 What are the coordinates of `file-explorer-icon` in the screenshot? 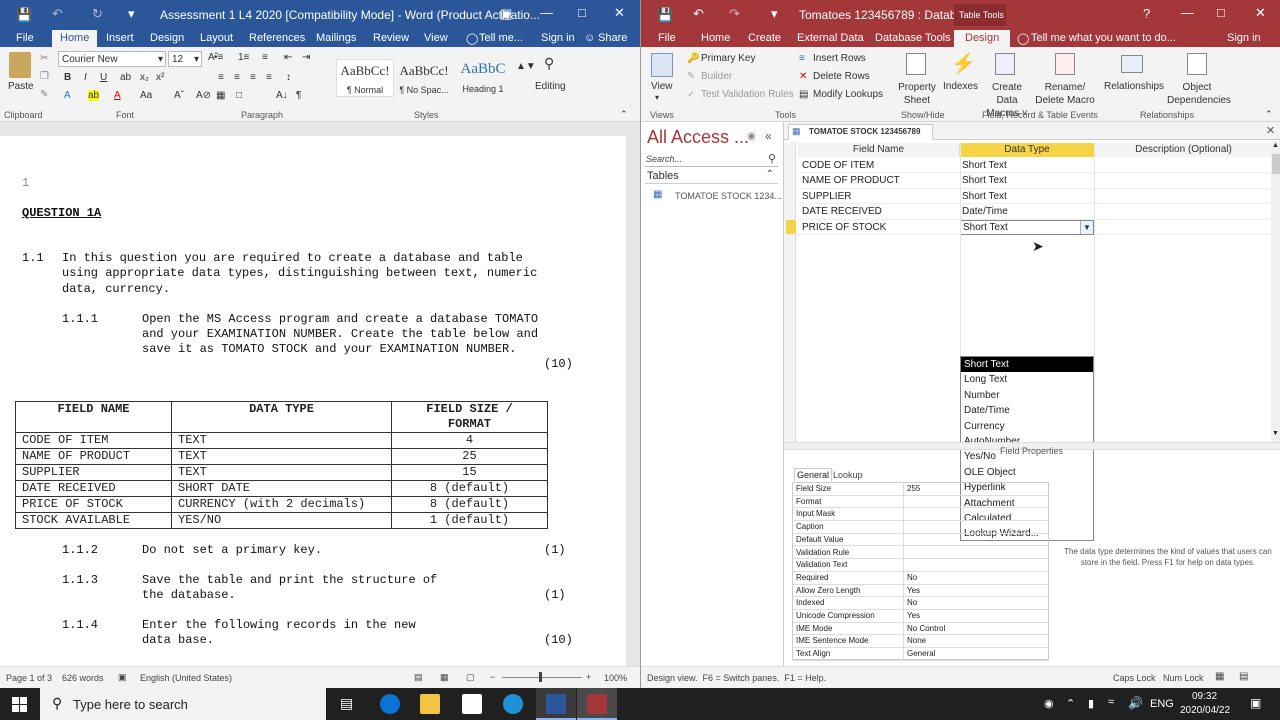 It's located at (430, 704).